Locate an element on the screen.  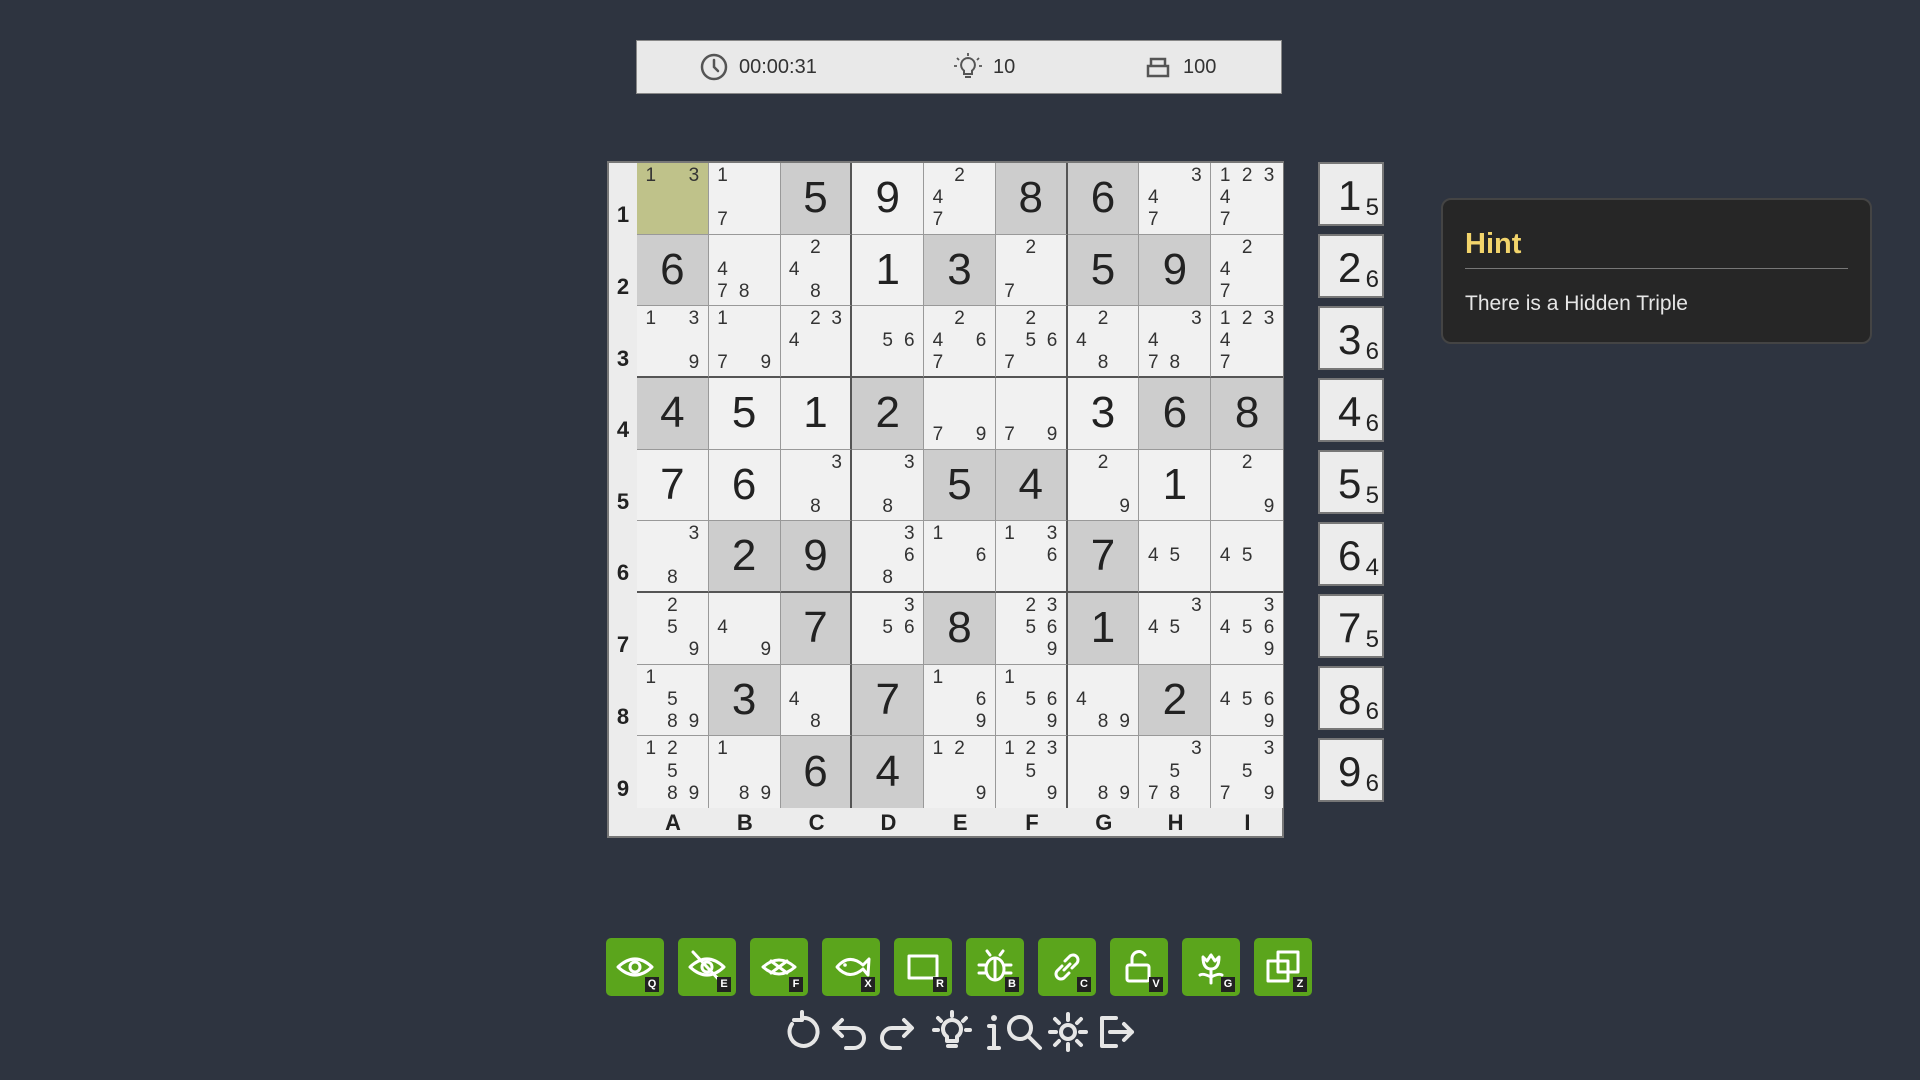
cell-a8: 1589 is located at coordinates (673, 700).